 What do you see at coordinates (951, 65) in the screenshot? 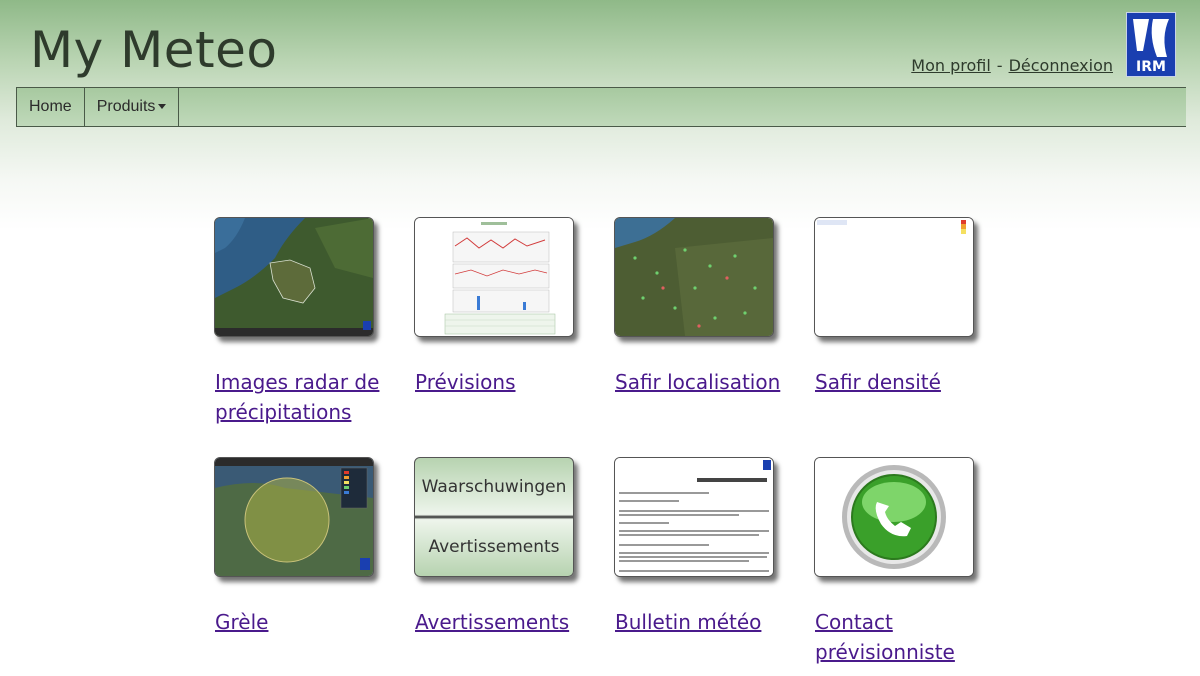
I see `profile-link: Mon profil` at bounding box center [951, 65].